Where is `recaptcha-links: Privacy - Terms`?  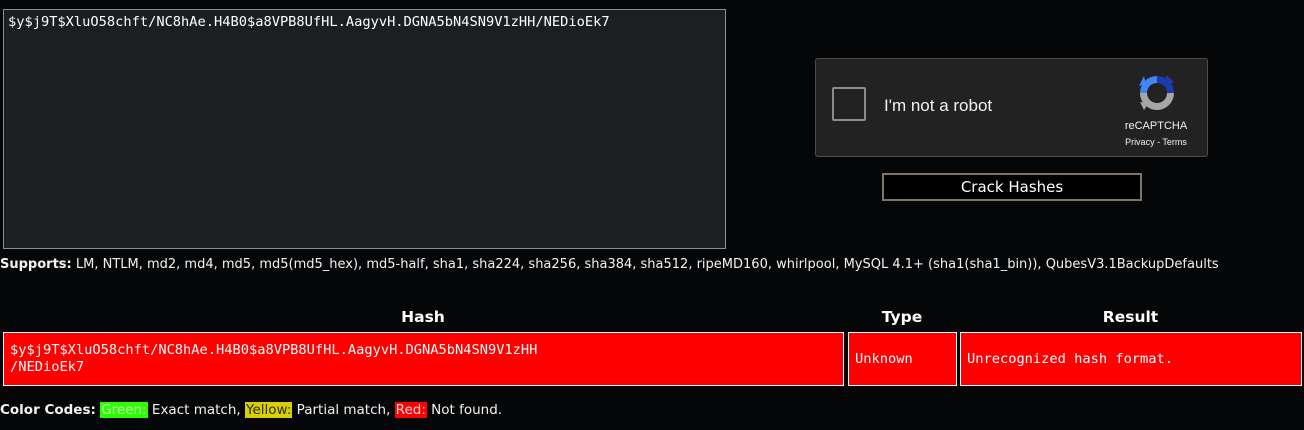 recaptcha-links: Privacy - Terms is located at coordinates (1156, 142).